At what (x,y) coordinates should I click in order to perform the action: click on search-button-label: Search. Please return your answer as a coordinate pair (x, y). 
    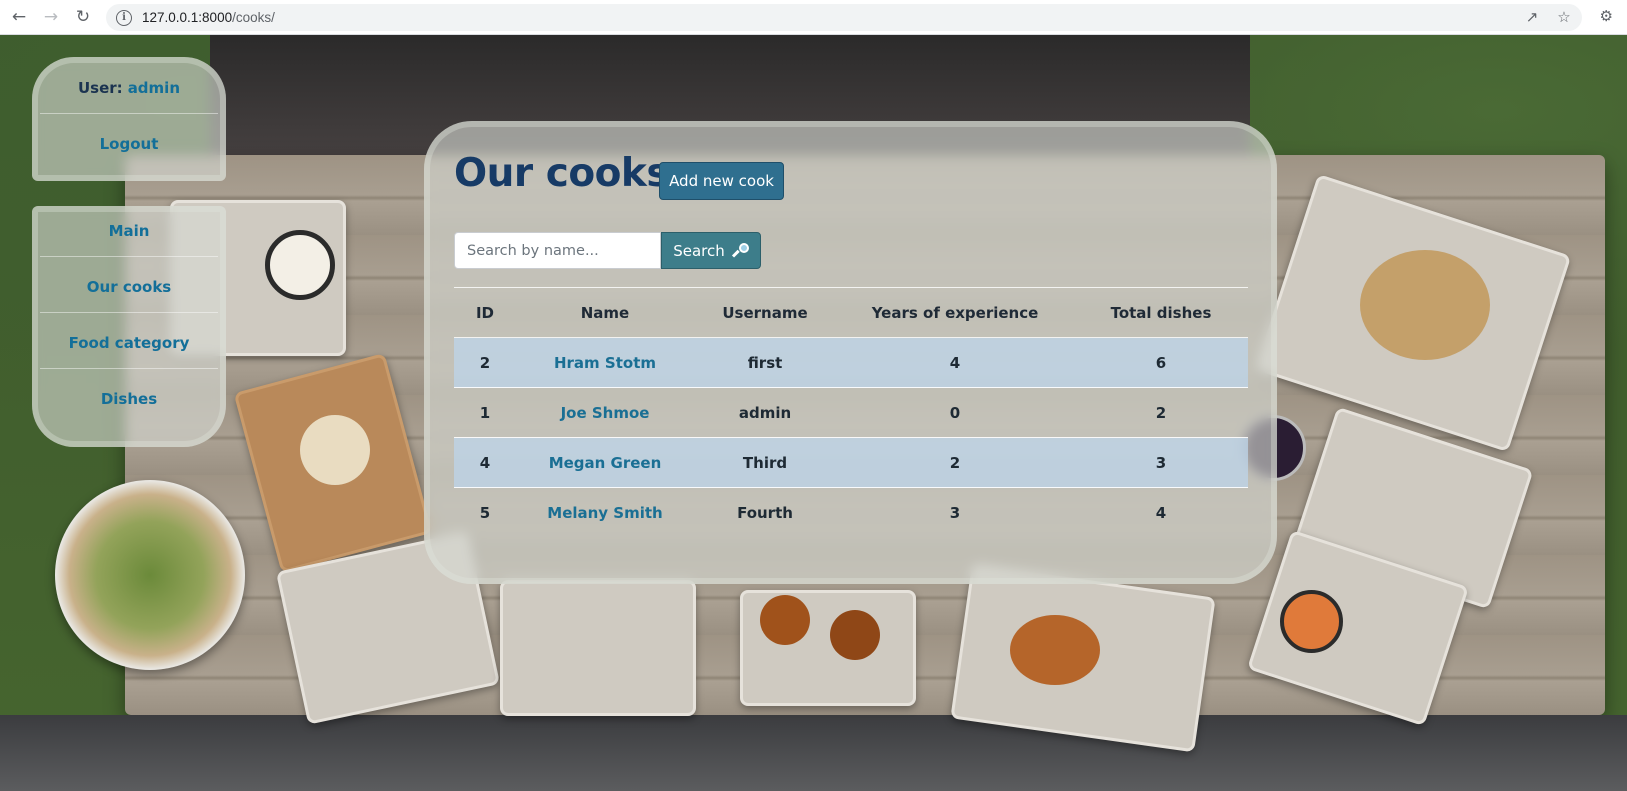
    Looking at the image, I should click on (699, 250).